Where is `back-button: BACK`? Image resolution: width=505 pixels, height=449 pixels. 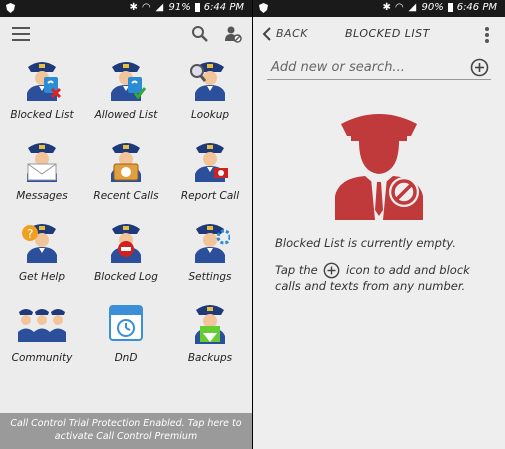 back-button: BACK is located at coordinates (292, 33).